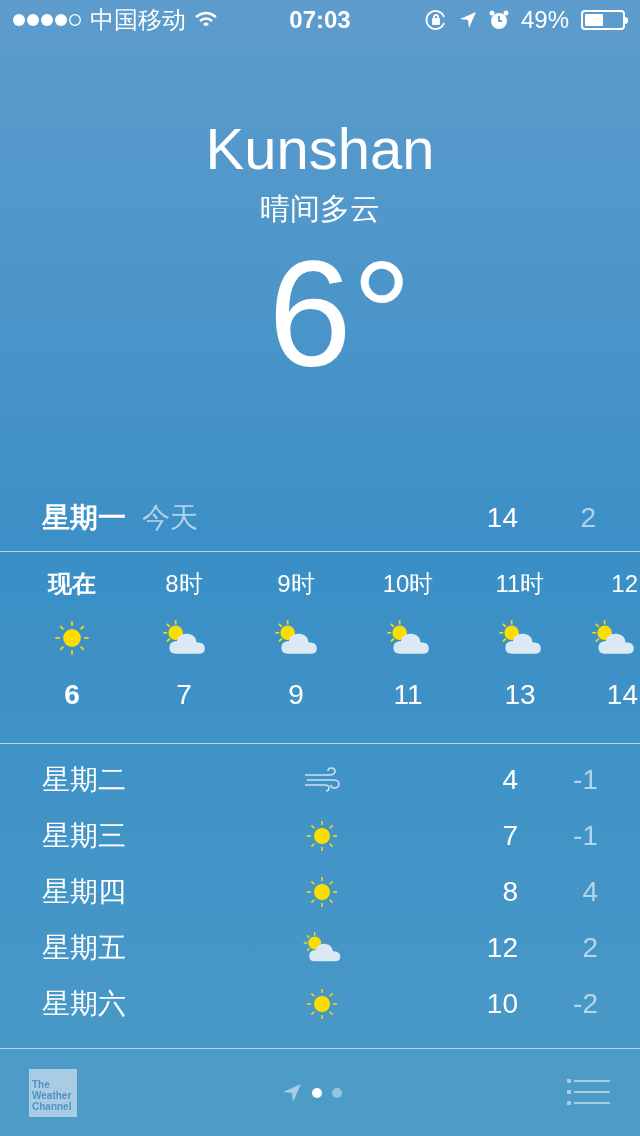 The height and width of the screenshot is (1136, 640). What do you see at coordinates (624, 584) in the screenshot?
I see `hour-label: 12` at bounding box center [624, 584].